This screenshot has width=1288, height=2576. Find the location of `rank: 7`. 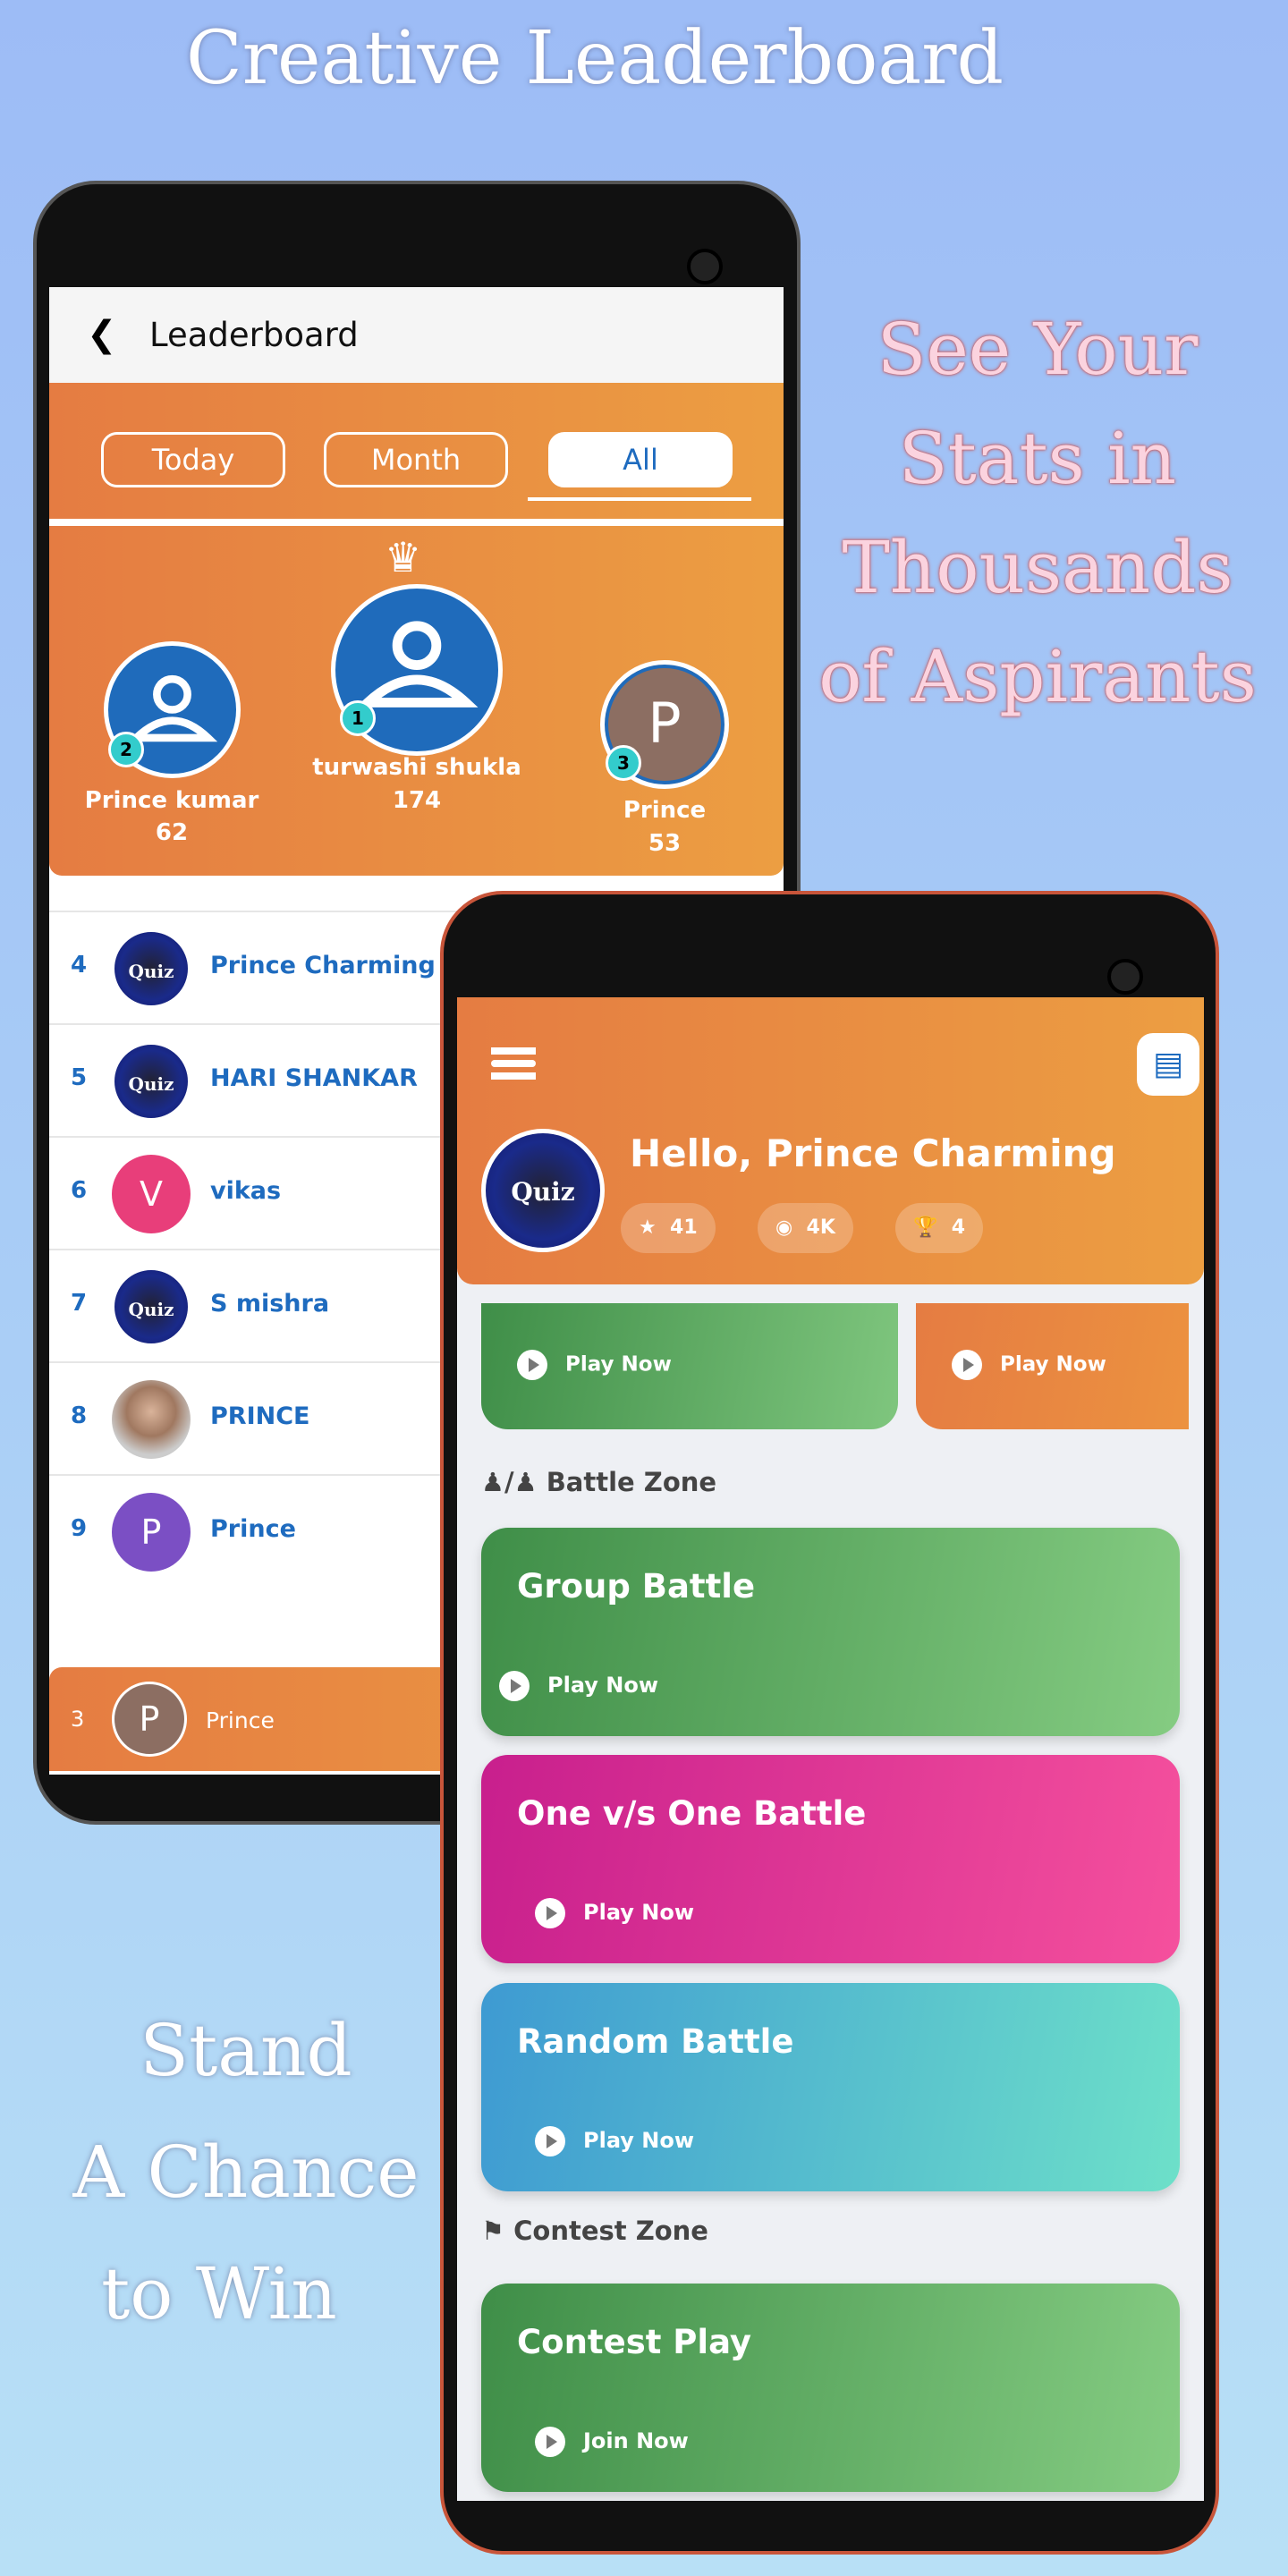

rank: 7 is located at coordinates (79, 1303).